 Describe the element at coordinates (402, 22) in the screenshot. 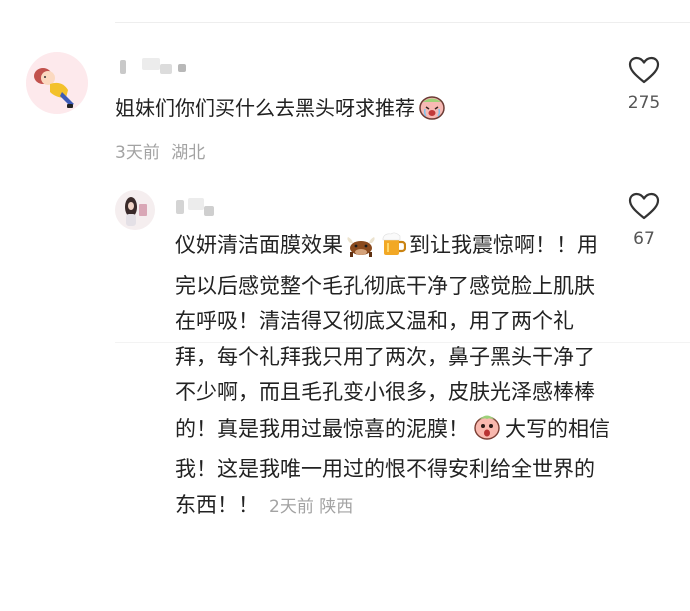

I see `top-divider` at that location.